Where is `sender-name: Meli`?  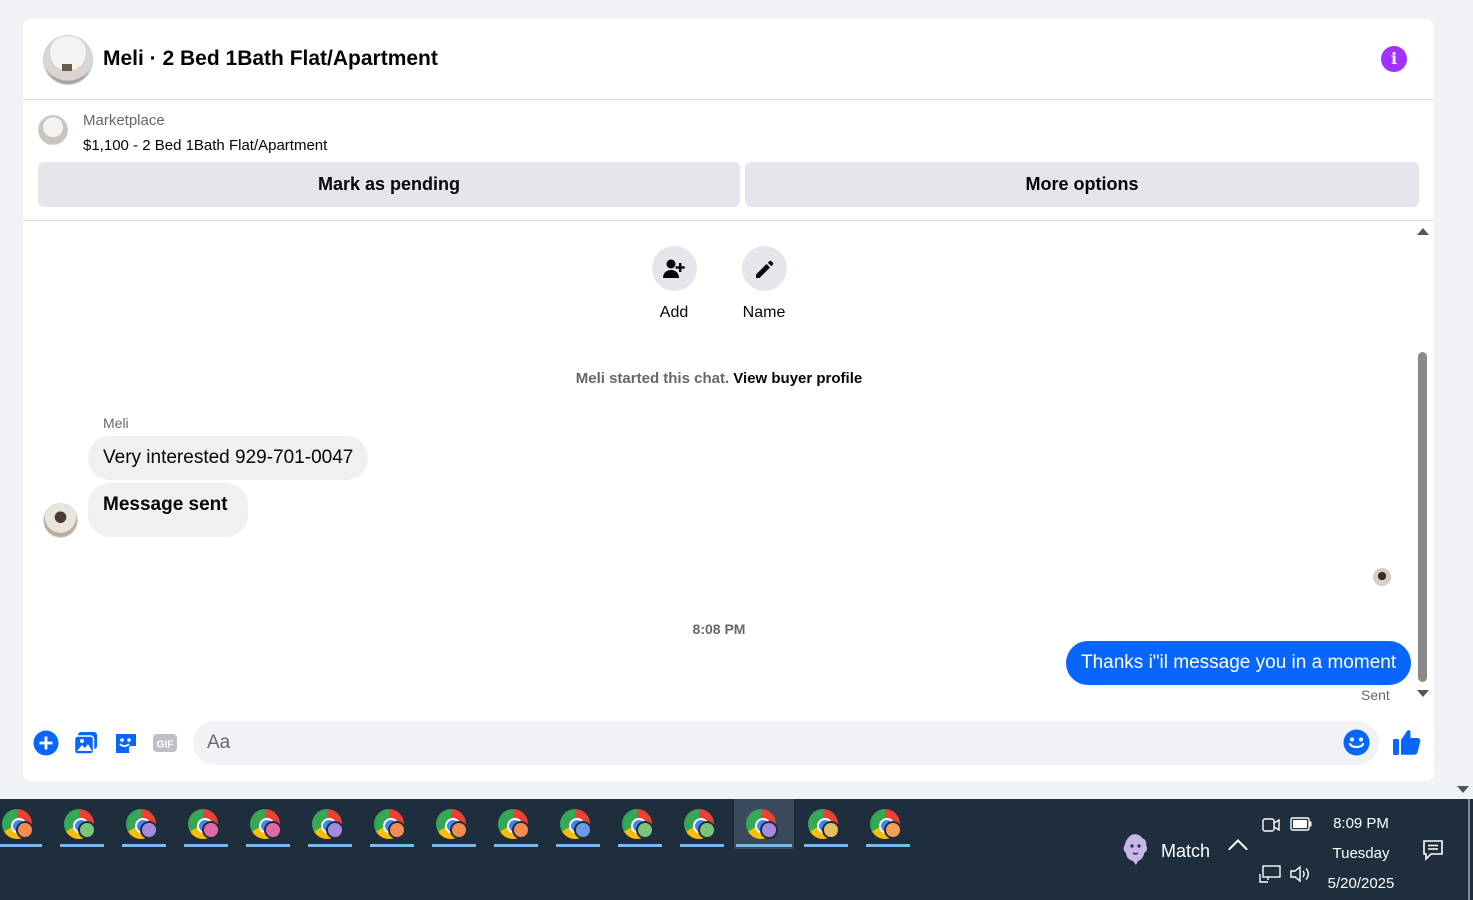 sender-name: Meli is located at coordinates (116, 423).